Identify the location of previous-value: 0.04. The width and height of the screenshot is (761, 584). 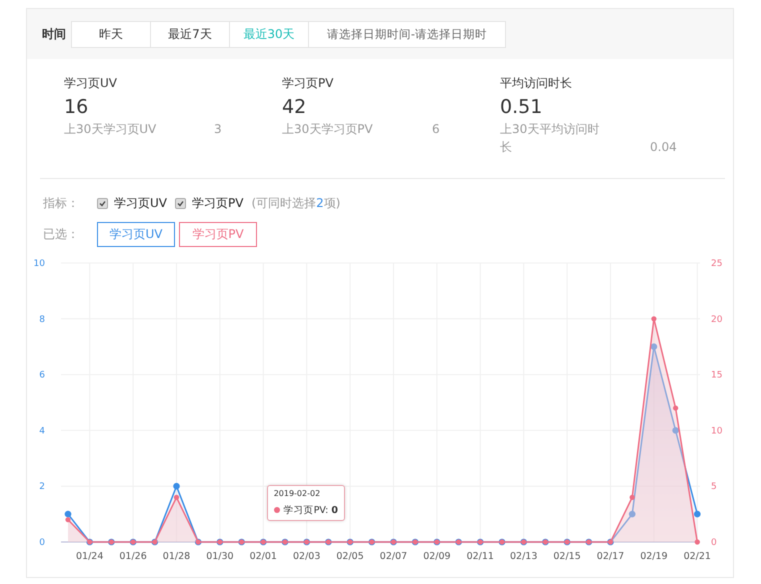
(663, 147).